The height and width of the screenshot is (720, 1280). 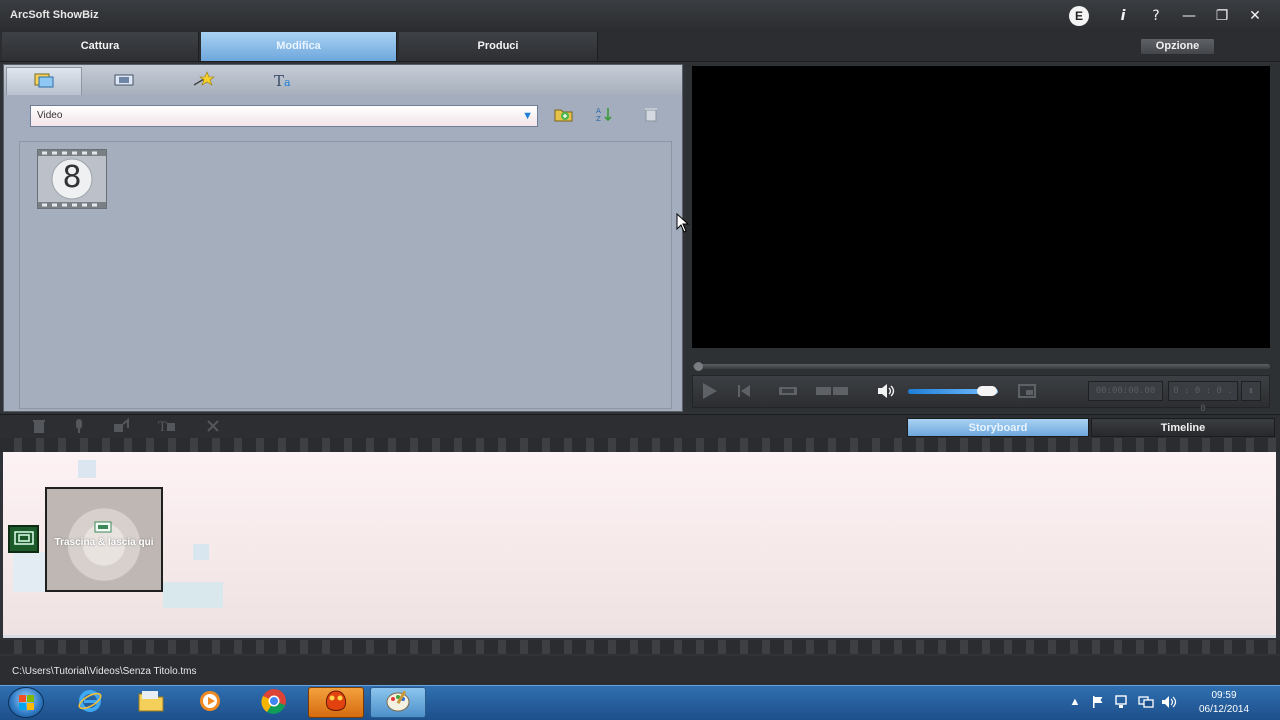 What do you see at coordinates (1125, 391) in the screenshot?
I see `timecode-display: 00:00:00.00` at bounding box center [1125, 391].